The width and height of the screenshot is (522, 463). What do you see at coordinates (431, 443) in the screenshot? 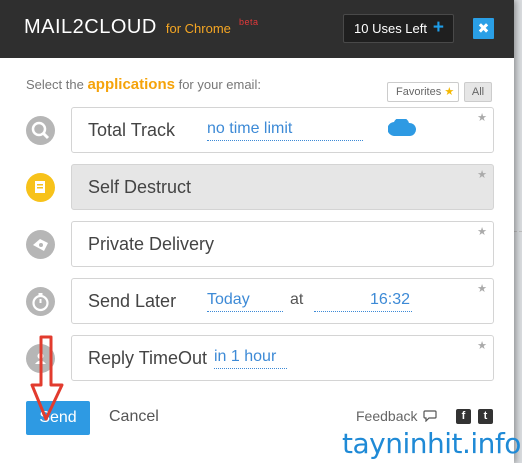
I see `watermark-text: tayninhit.info` at bounding box center [431, 443].